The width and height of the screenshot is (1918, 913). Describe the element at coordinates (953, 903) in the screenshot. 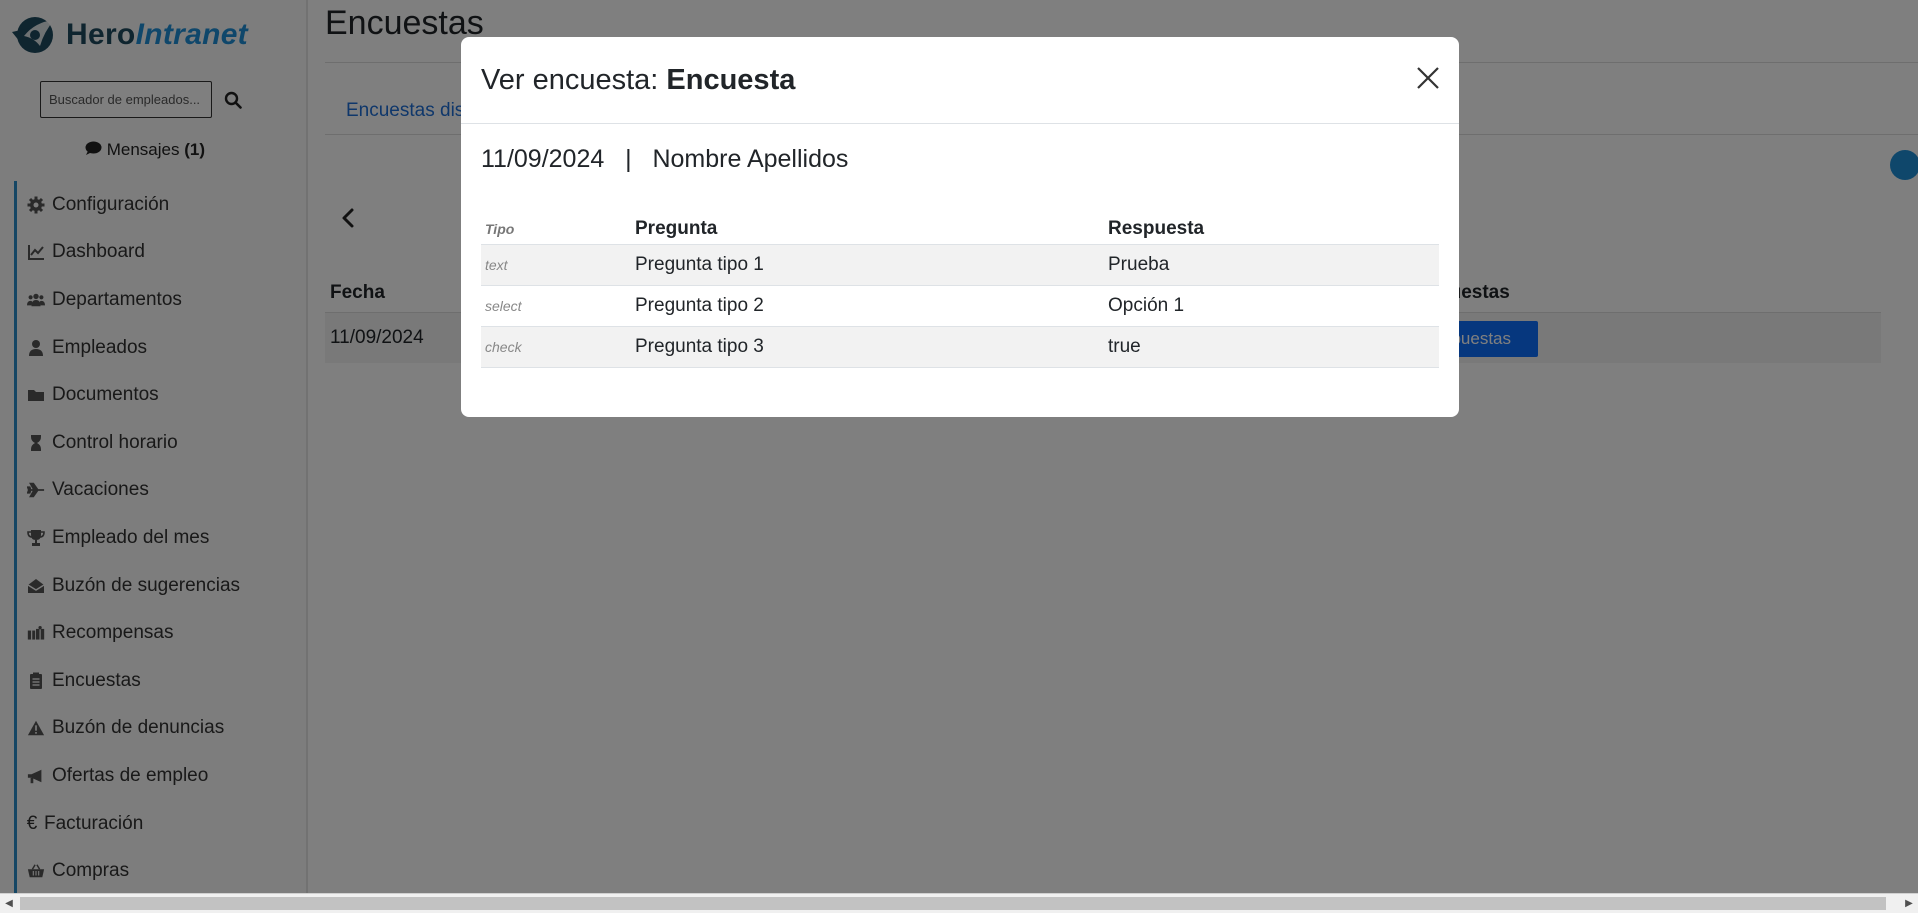

I see `scrollbar-thumb` at that location.